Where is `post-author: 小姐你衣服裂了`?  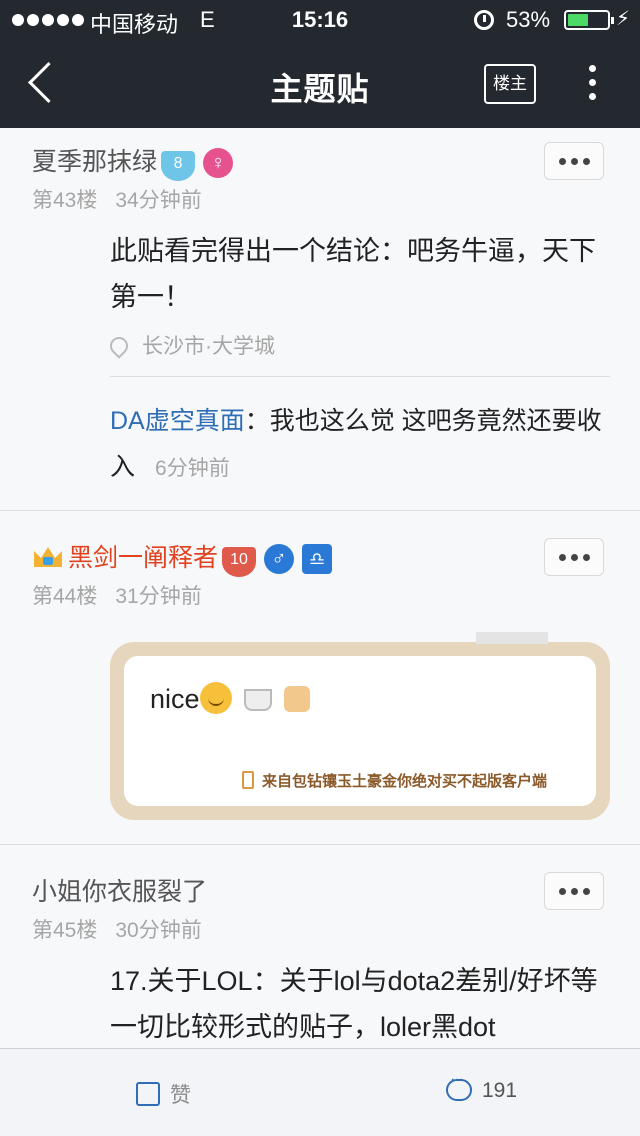 post-author: 小姐你衣服裂了 is located at coordinates (119, 890).